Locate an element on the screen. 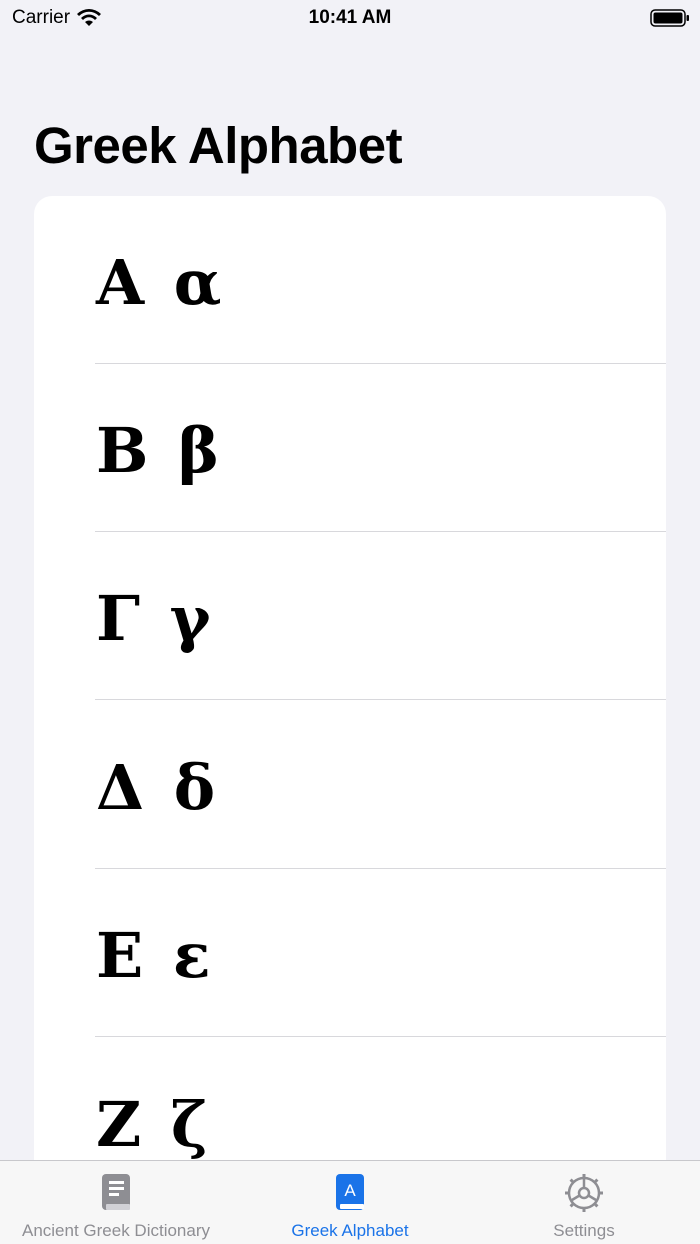 This screenshot has height=1244, width=700. tab-label: Greek Alphabet is located at coordinates (350, 1230).